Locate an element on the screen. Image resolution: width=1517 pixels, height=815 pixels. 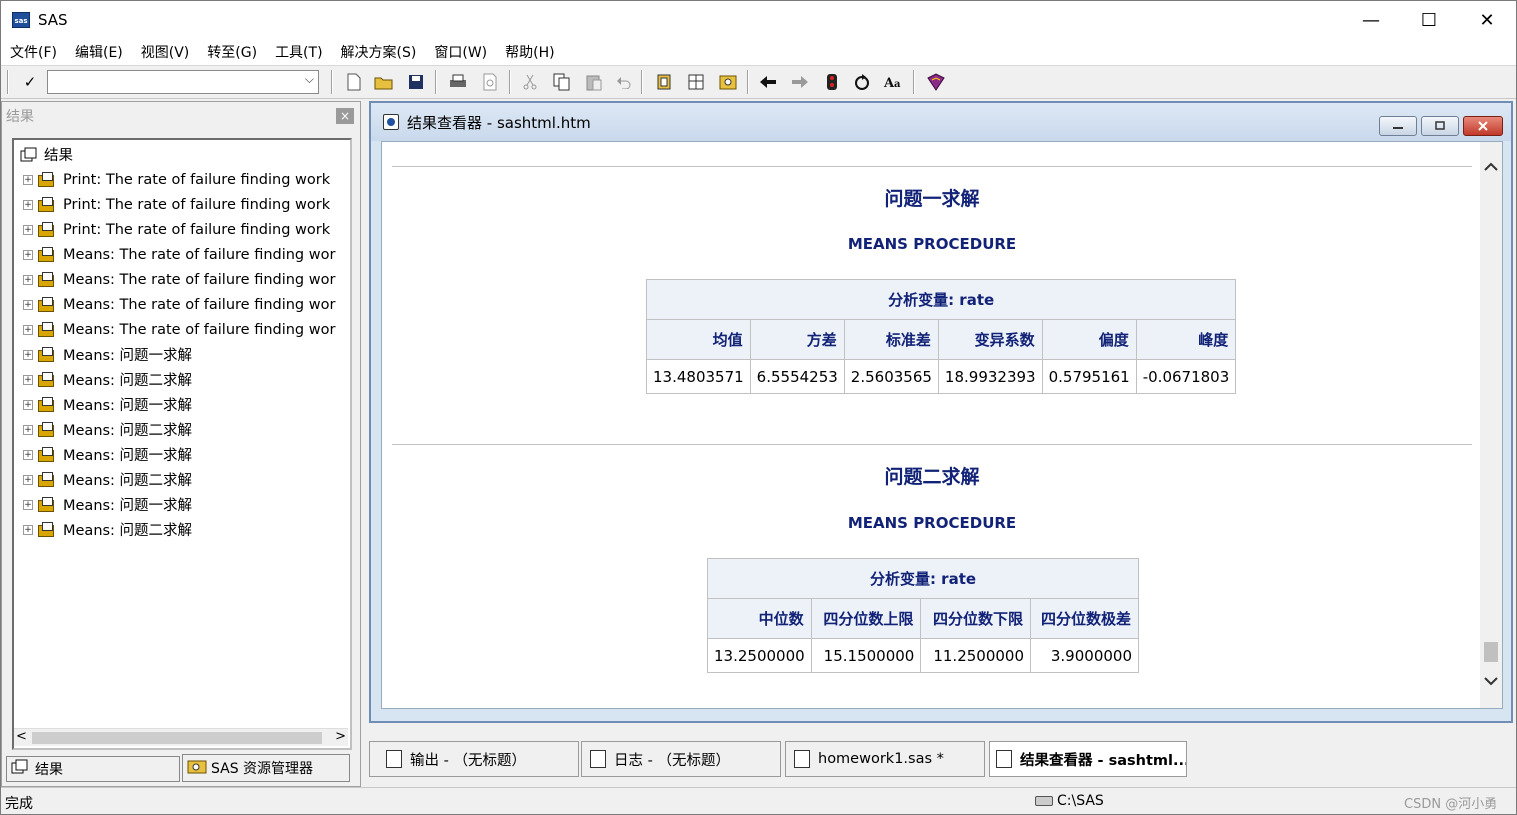
tree-root-results: 结果 is located at coordinates (43, 154).